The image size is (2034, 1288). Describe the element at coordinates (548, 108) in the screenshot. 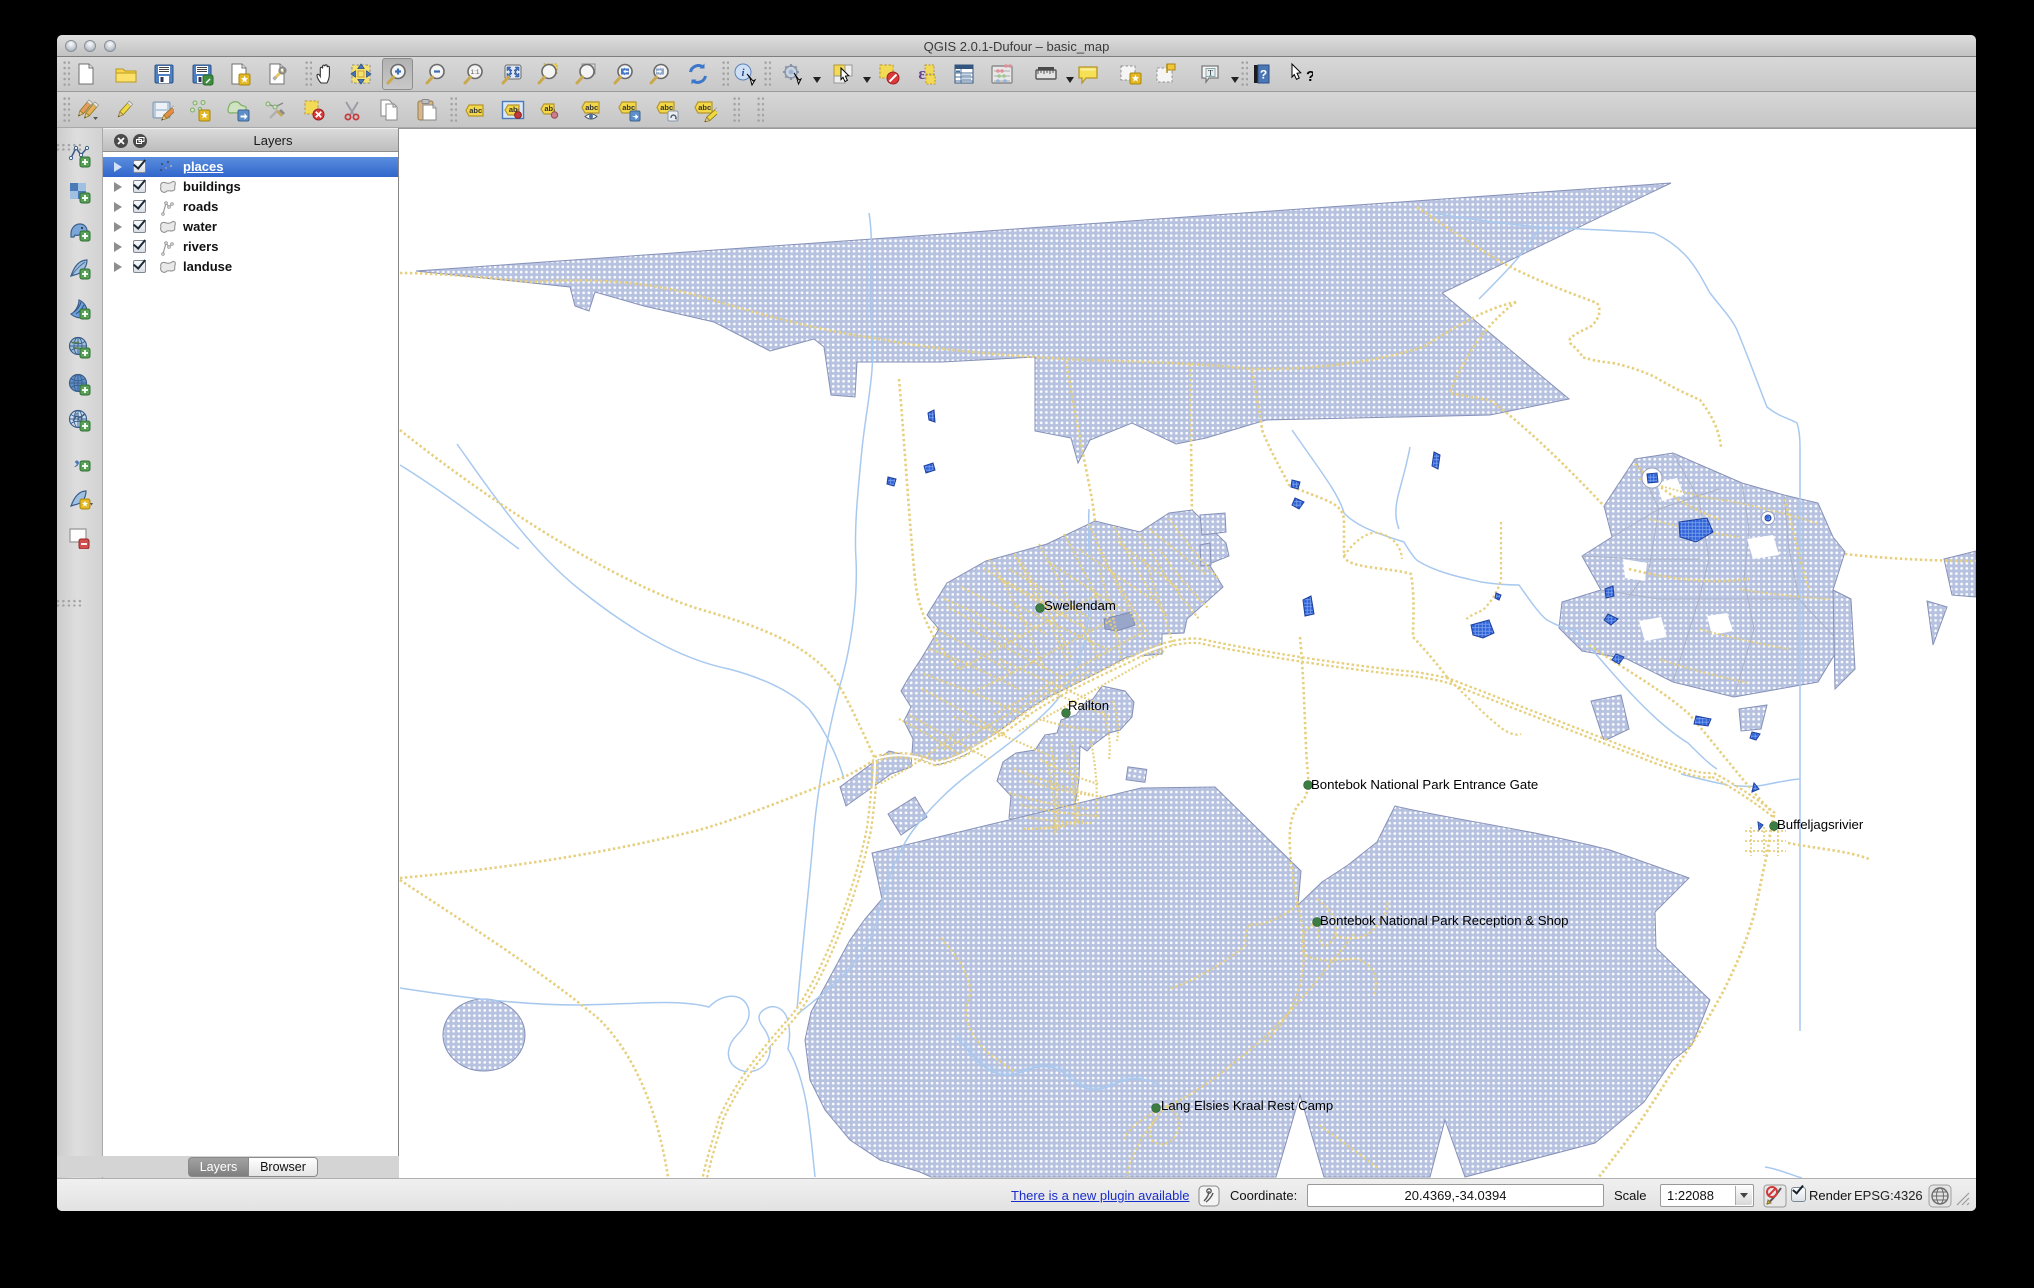

I see `svg-text: ab` at that location.